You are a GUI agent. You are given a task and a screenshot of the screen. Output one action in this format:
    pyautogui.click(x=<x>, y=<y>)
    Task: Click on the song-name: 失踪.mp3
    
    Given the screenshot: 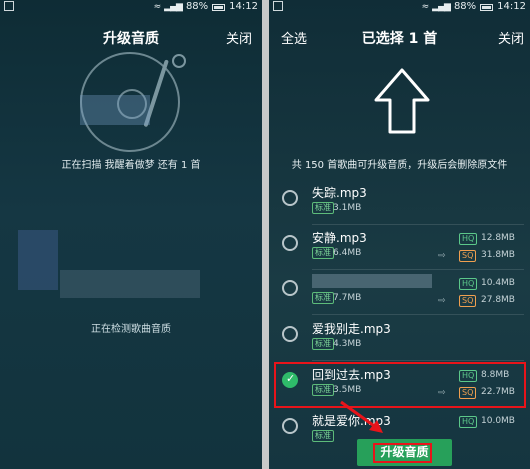 What is the action you would take?
    pyautogui.click(x=339, y=193)
    